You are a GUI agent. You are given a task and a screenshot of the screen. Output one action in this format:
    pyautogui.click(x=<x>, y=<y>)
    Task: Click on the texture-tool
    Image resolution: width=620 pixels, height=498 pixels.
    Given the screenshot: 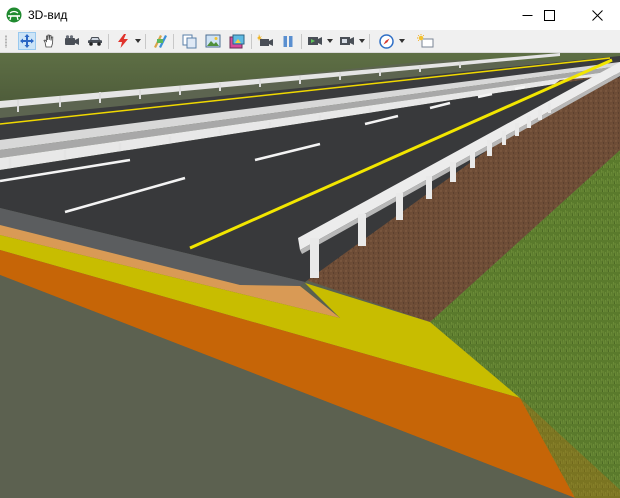 What is the action you would take?
    pyautogui.click(x=160, y=41)
    